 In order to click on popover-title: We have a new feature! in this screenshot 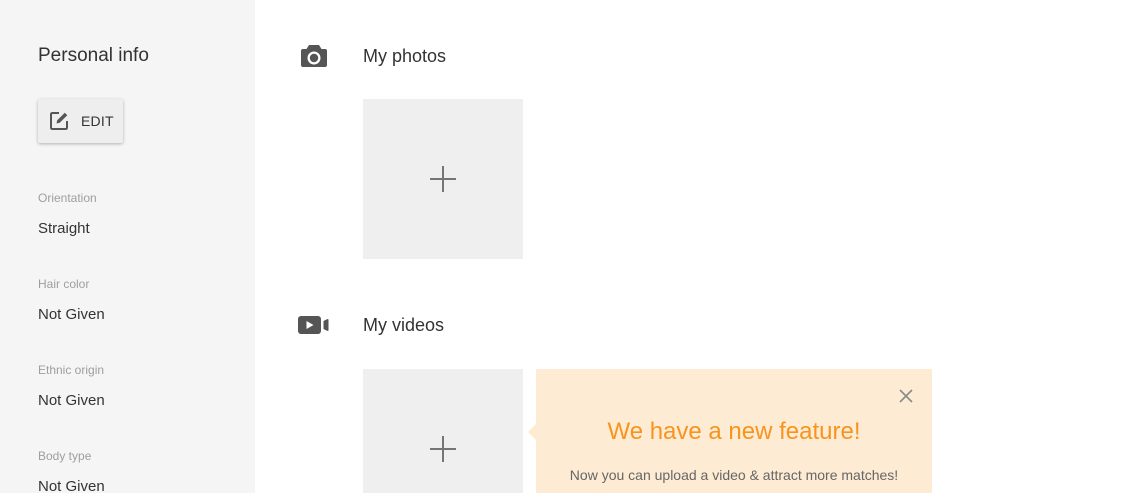, I will do `click(734, 431)`.